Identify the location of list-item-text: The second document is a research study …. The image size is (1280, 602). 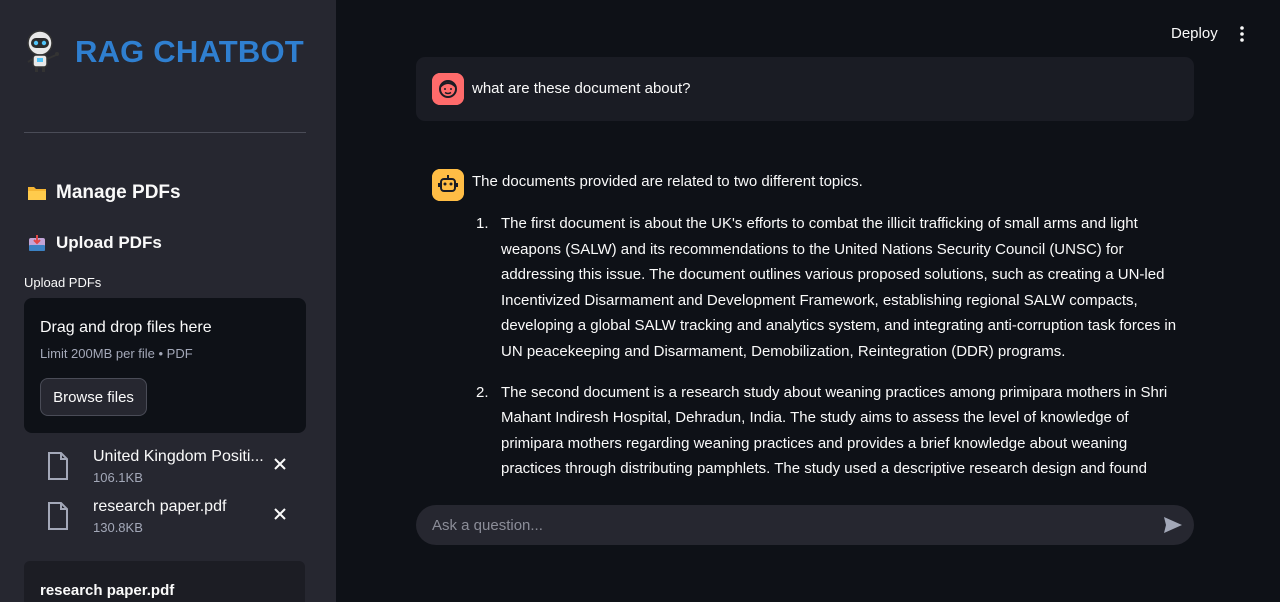
(834, 430).